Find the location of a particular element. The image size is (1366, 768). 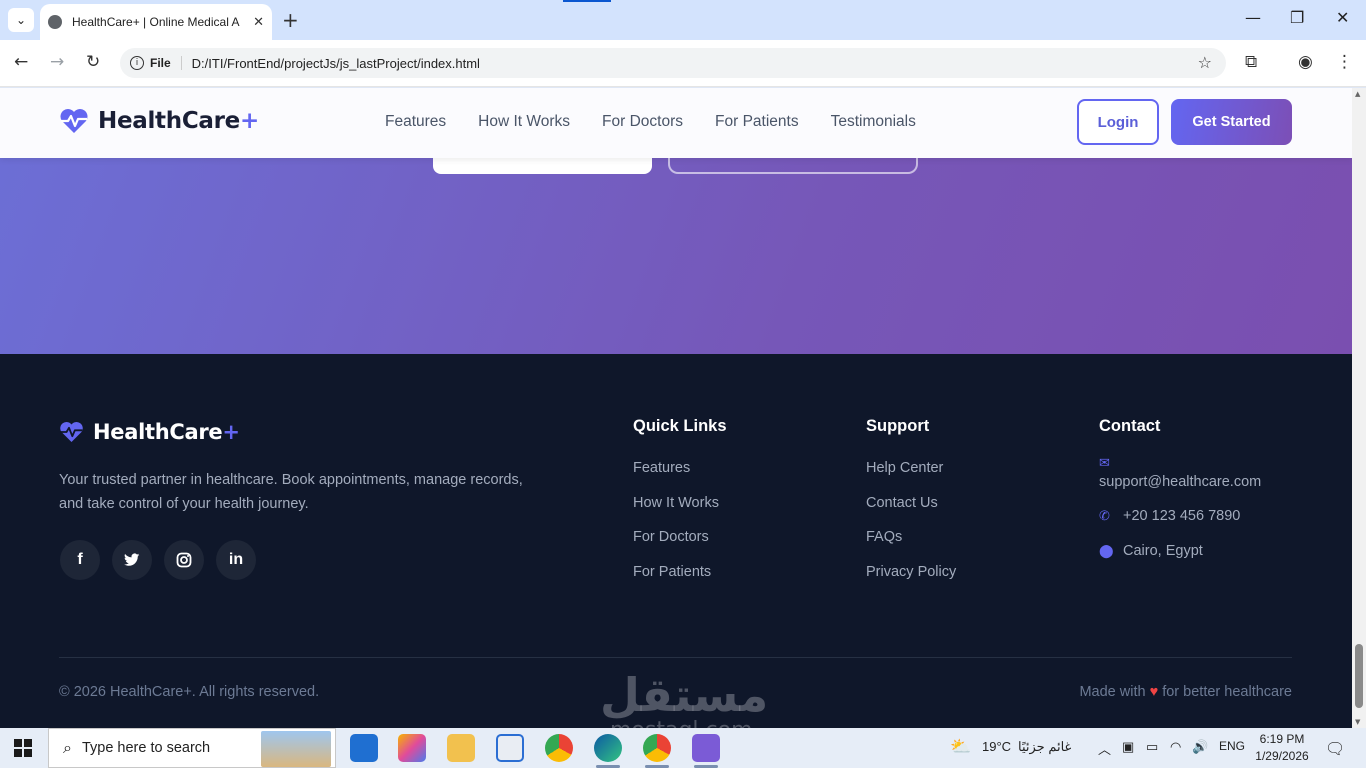

back-arrow-icon: ← is located at coordinates (21, 62).